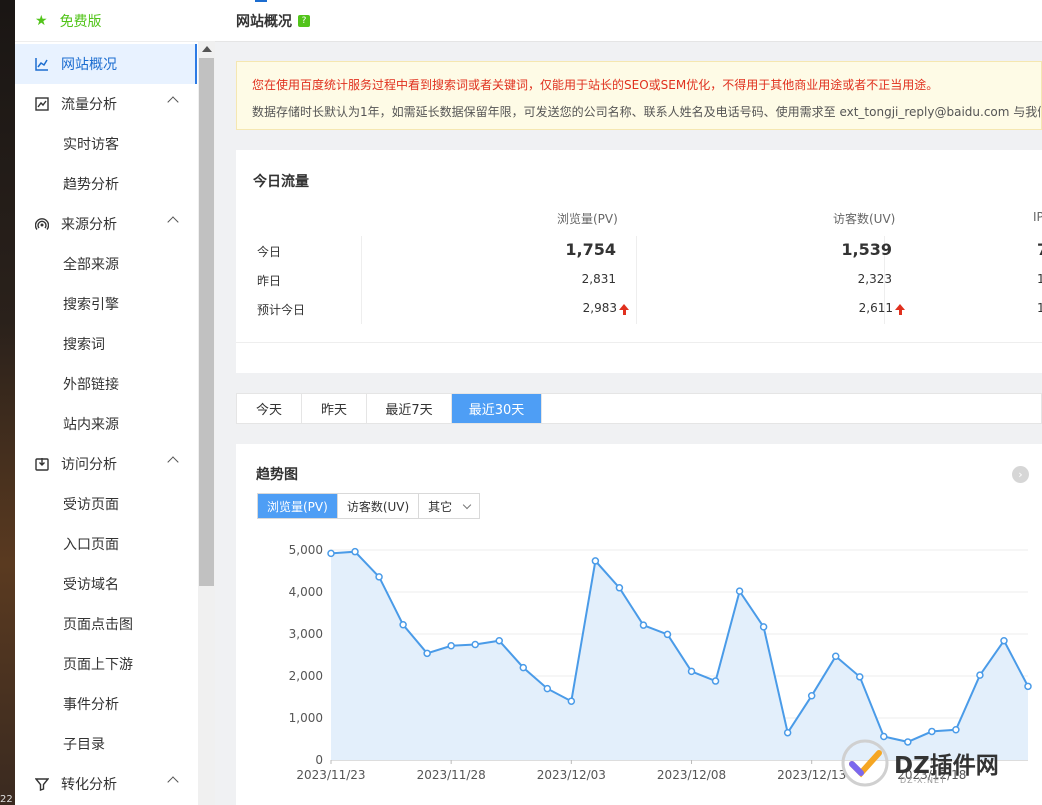 The image size is (1042, 805). What do you see at coordinates (379, 506) in the screenshot?
I see `metric-tab-uv: 访客数(UV)` at bounding box center [379, 506].